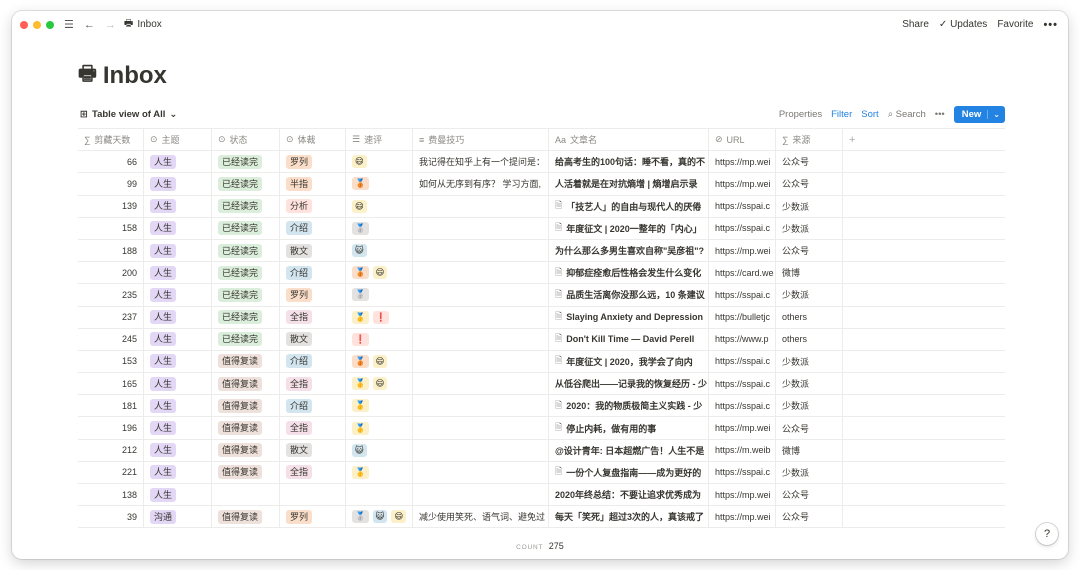 Image resolution: width=1080 pixels, height=570 pixels. Describe the element at coordinates (37, 24) in the screenshot. I see `minimize-window-button` at that location.